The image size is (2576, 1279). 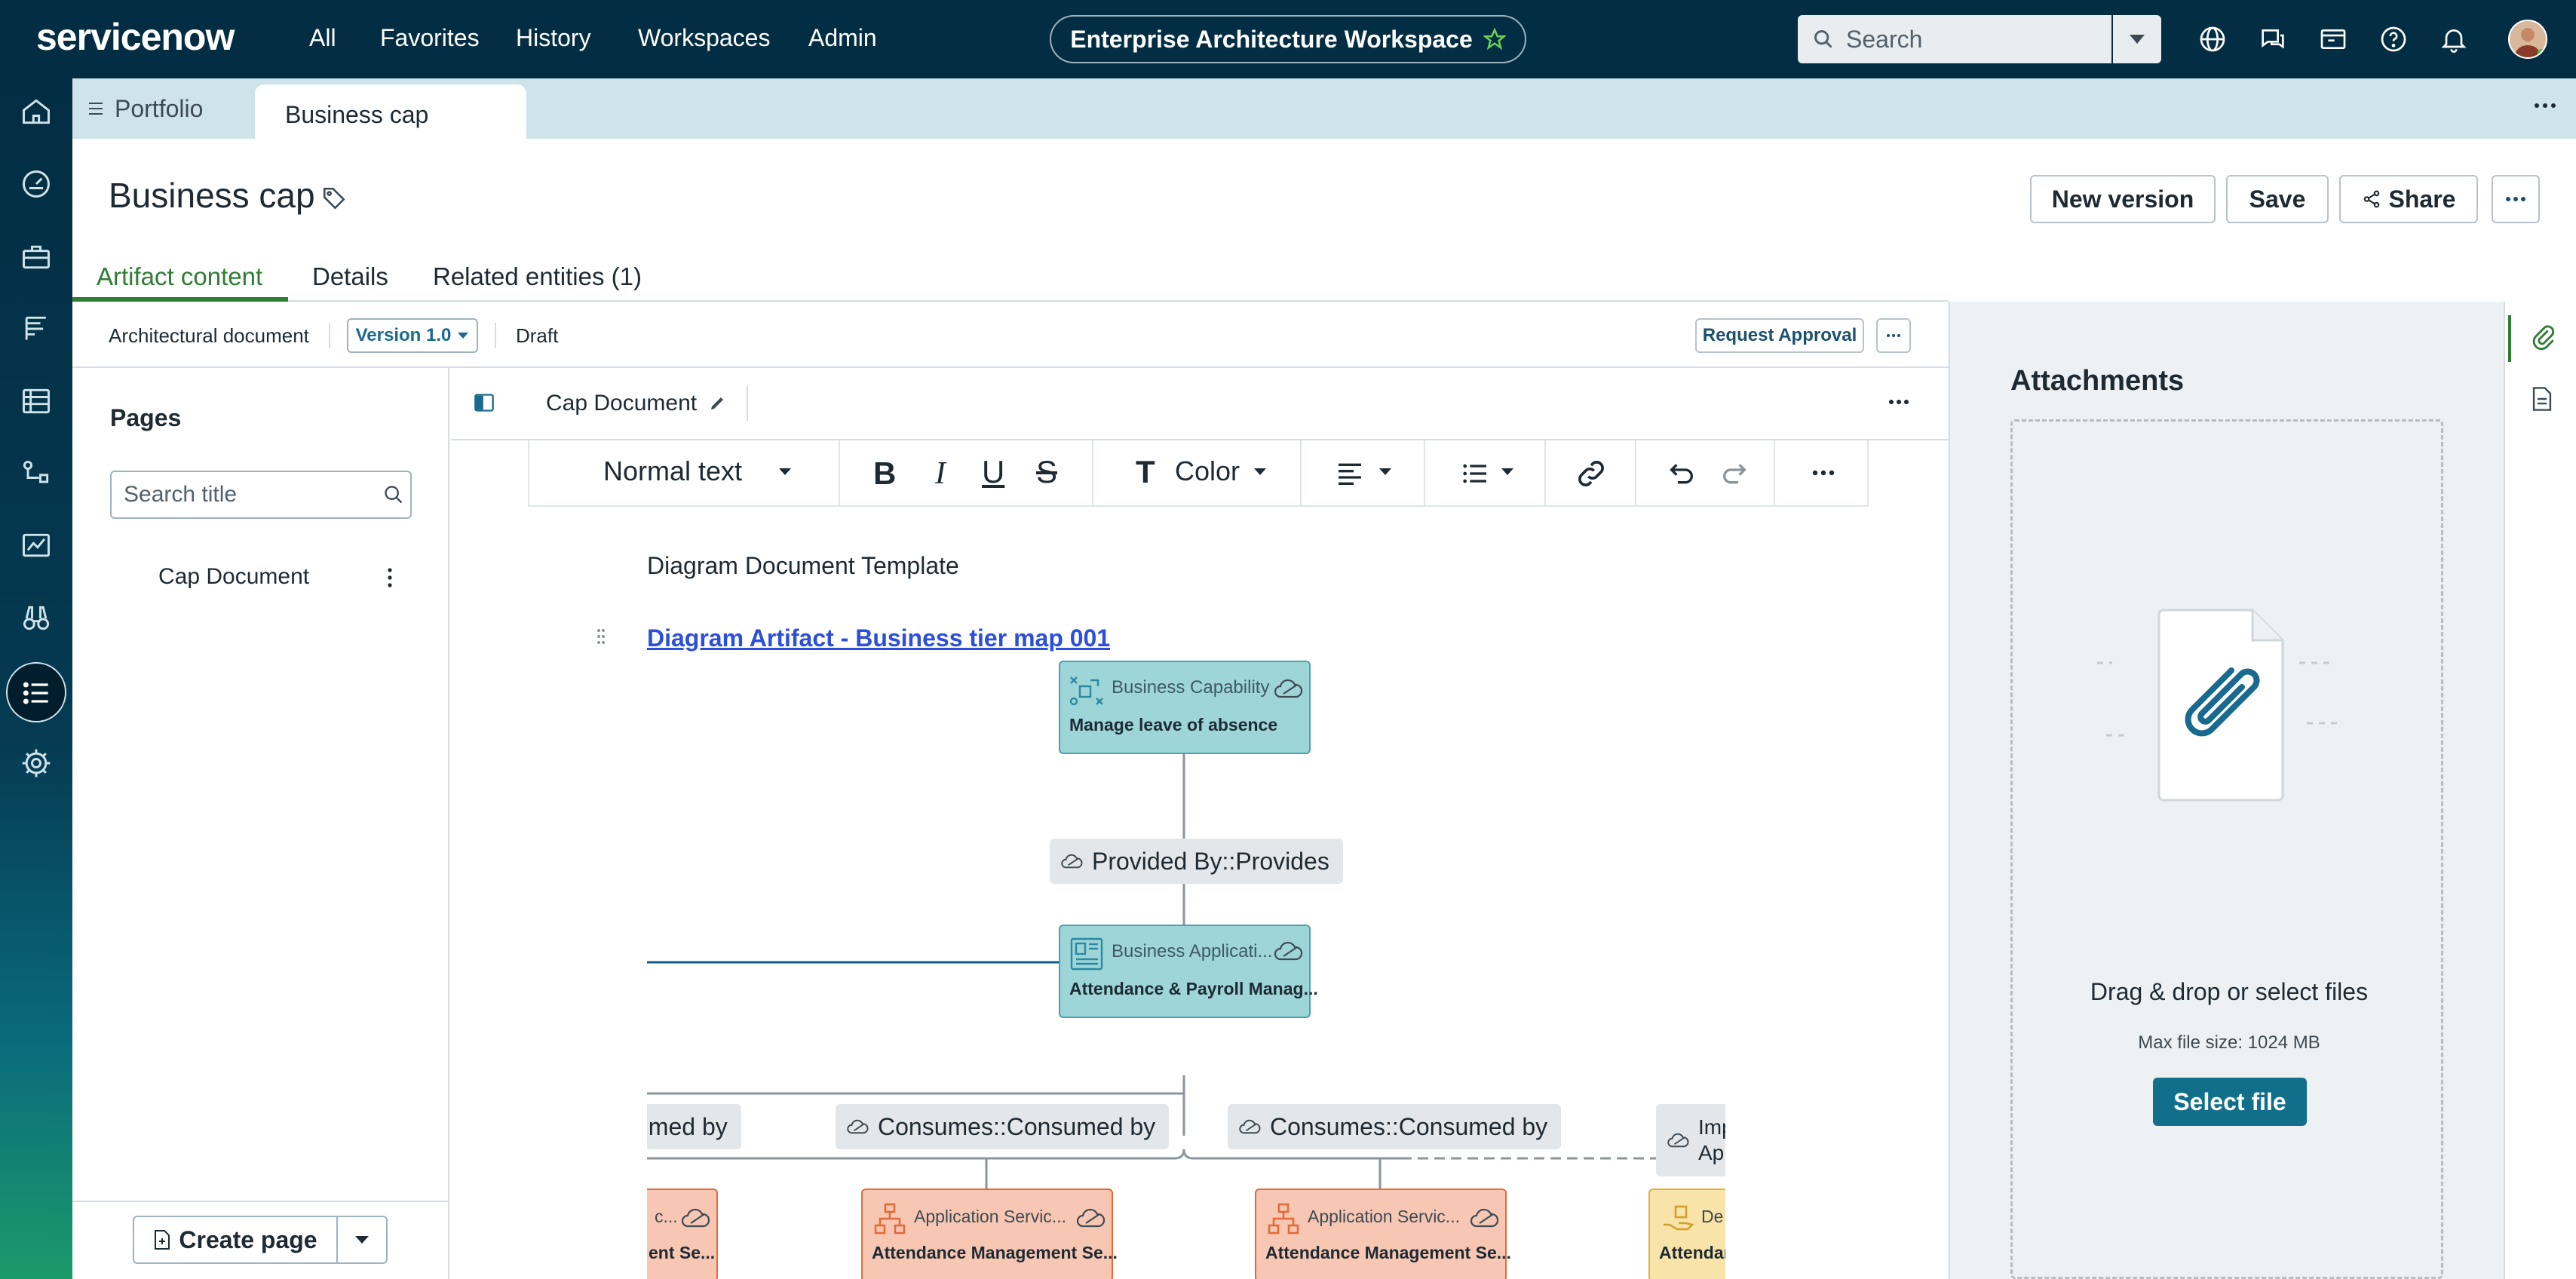 I want to click on header-more-button, so click(x=2516, y=199).